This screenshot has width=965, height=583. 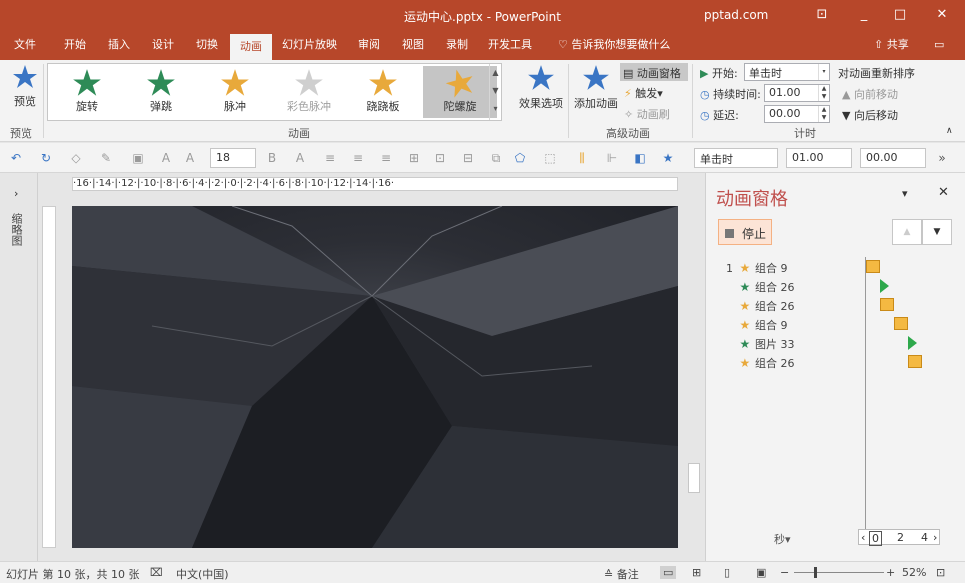 What do you see at coordinates (870, 115) in the screenshot?
I see `move-later-button: ▼ 向后移动` at bounding box center [870, 115].